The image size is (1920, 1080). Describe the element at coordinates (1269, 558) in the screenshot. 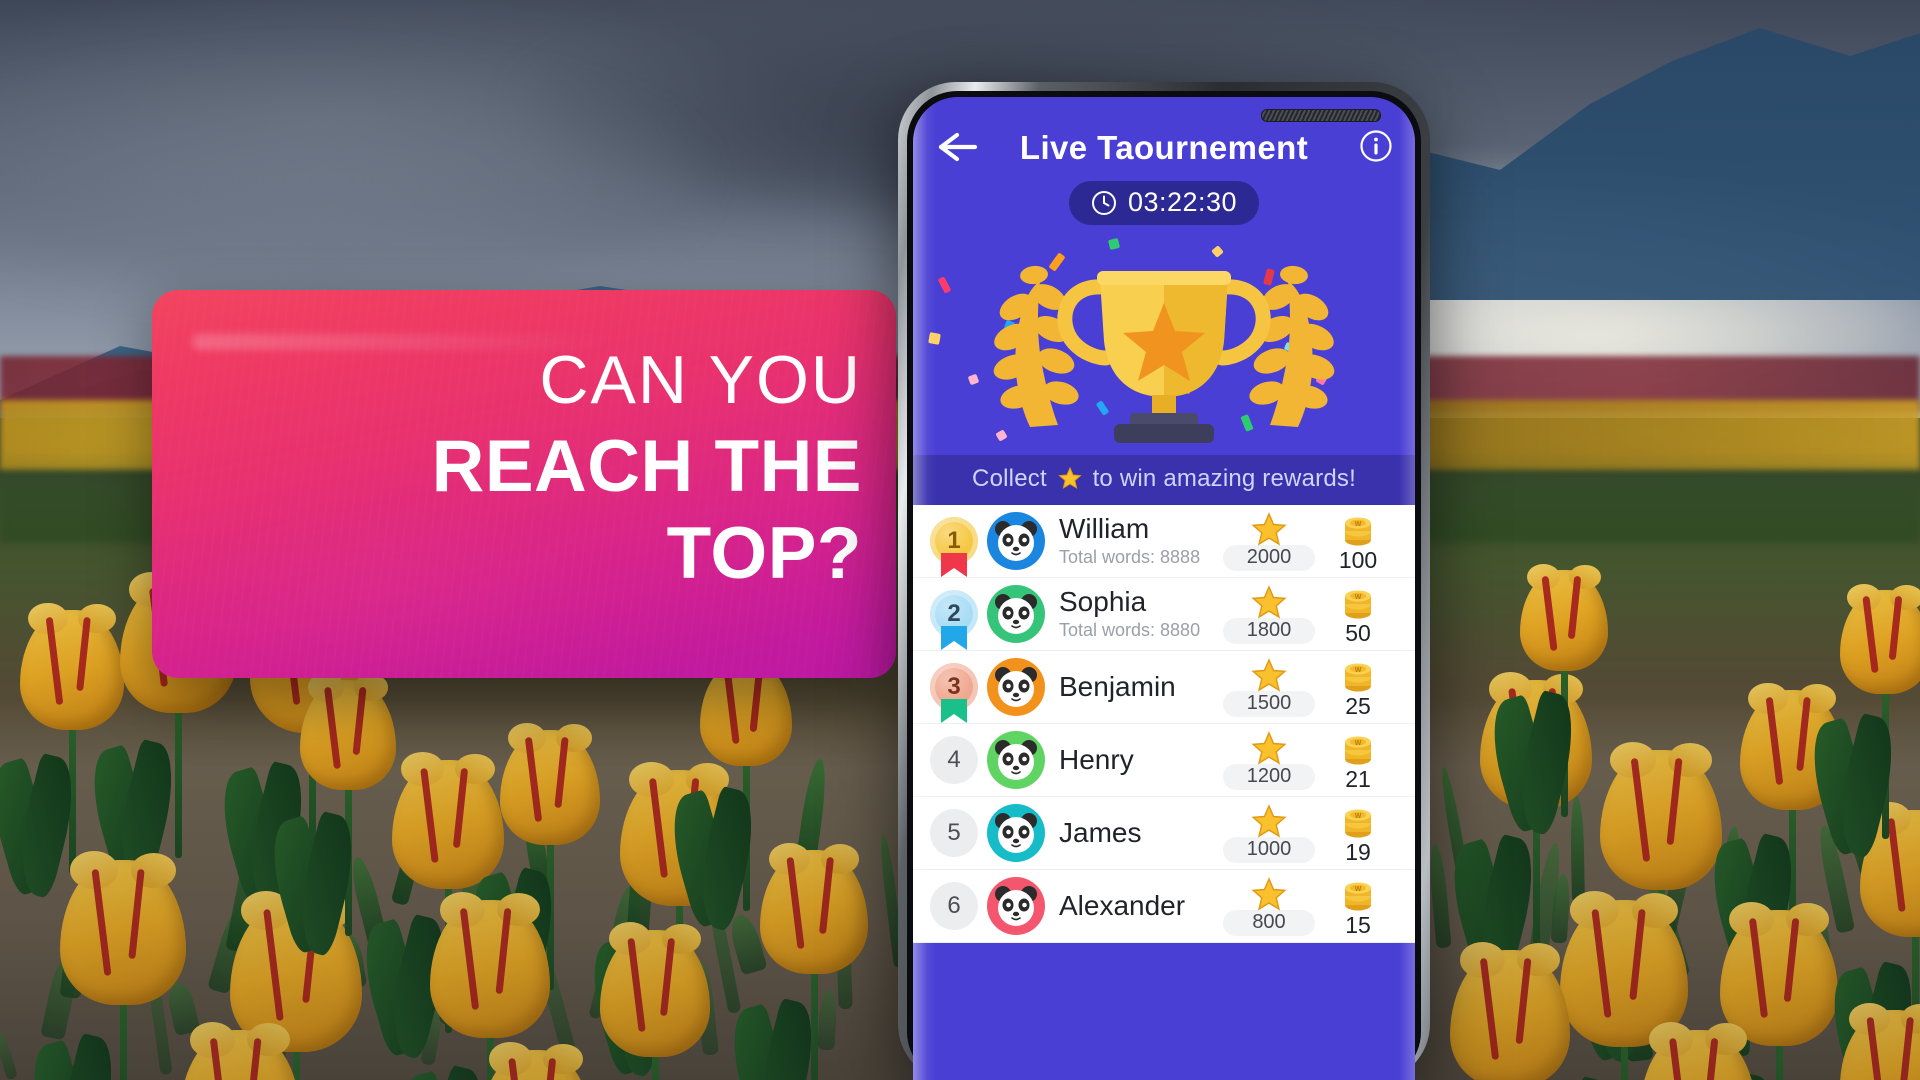

I see `star-value: 2000` at that location.